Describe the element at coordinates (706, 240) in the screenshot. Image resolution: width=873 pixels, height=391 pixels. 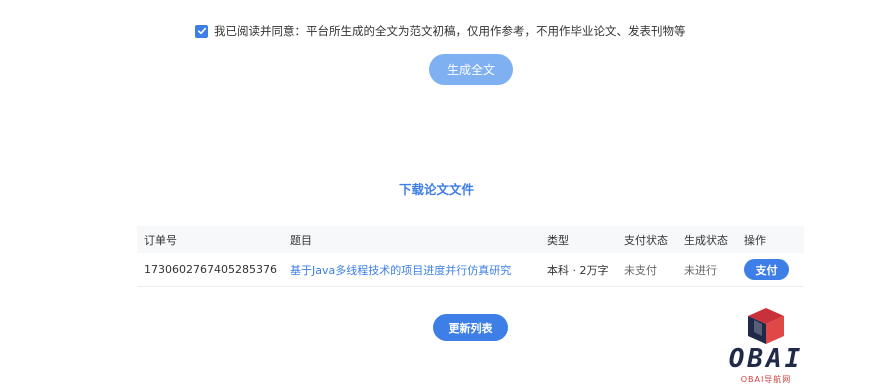
I see `header-gen-status: 生成状态` at that location.